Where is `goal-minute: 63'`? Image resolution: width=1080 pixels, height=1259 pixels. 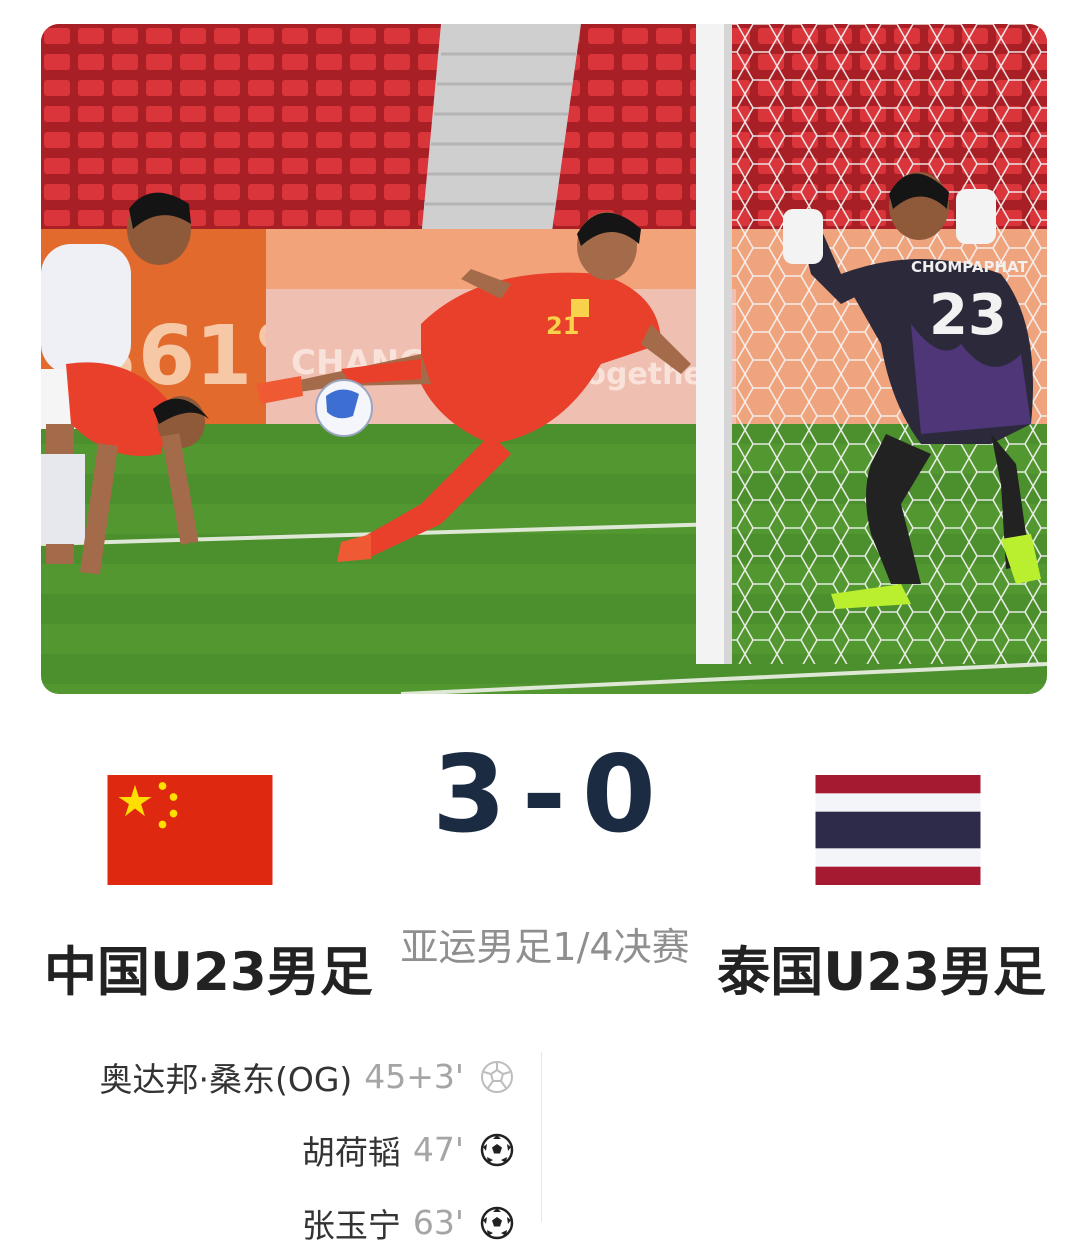
goal-minute: 63' is located at coordinates (438, 1222).